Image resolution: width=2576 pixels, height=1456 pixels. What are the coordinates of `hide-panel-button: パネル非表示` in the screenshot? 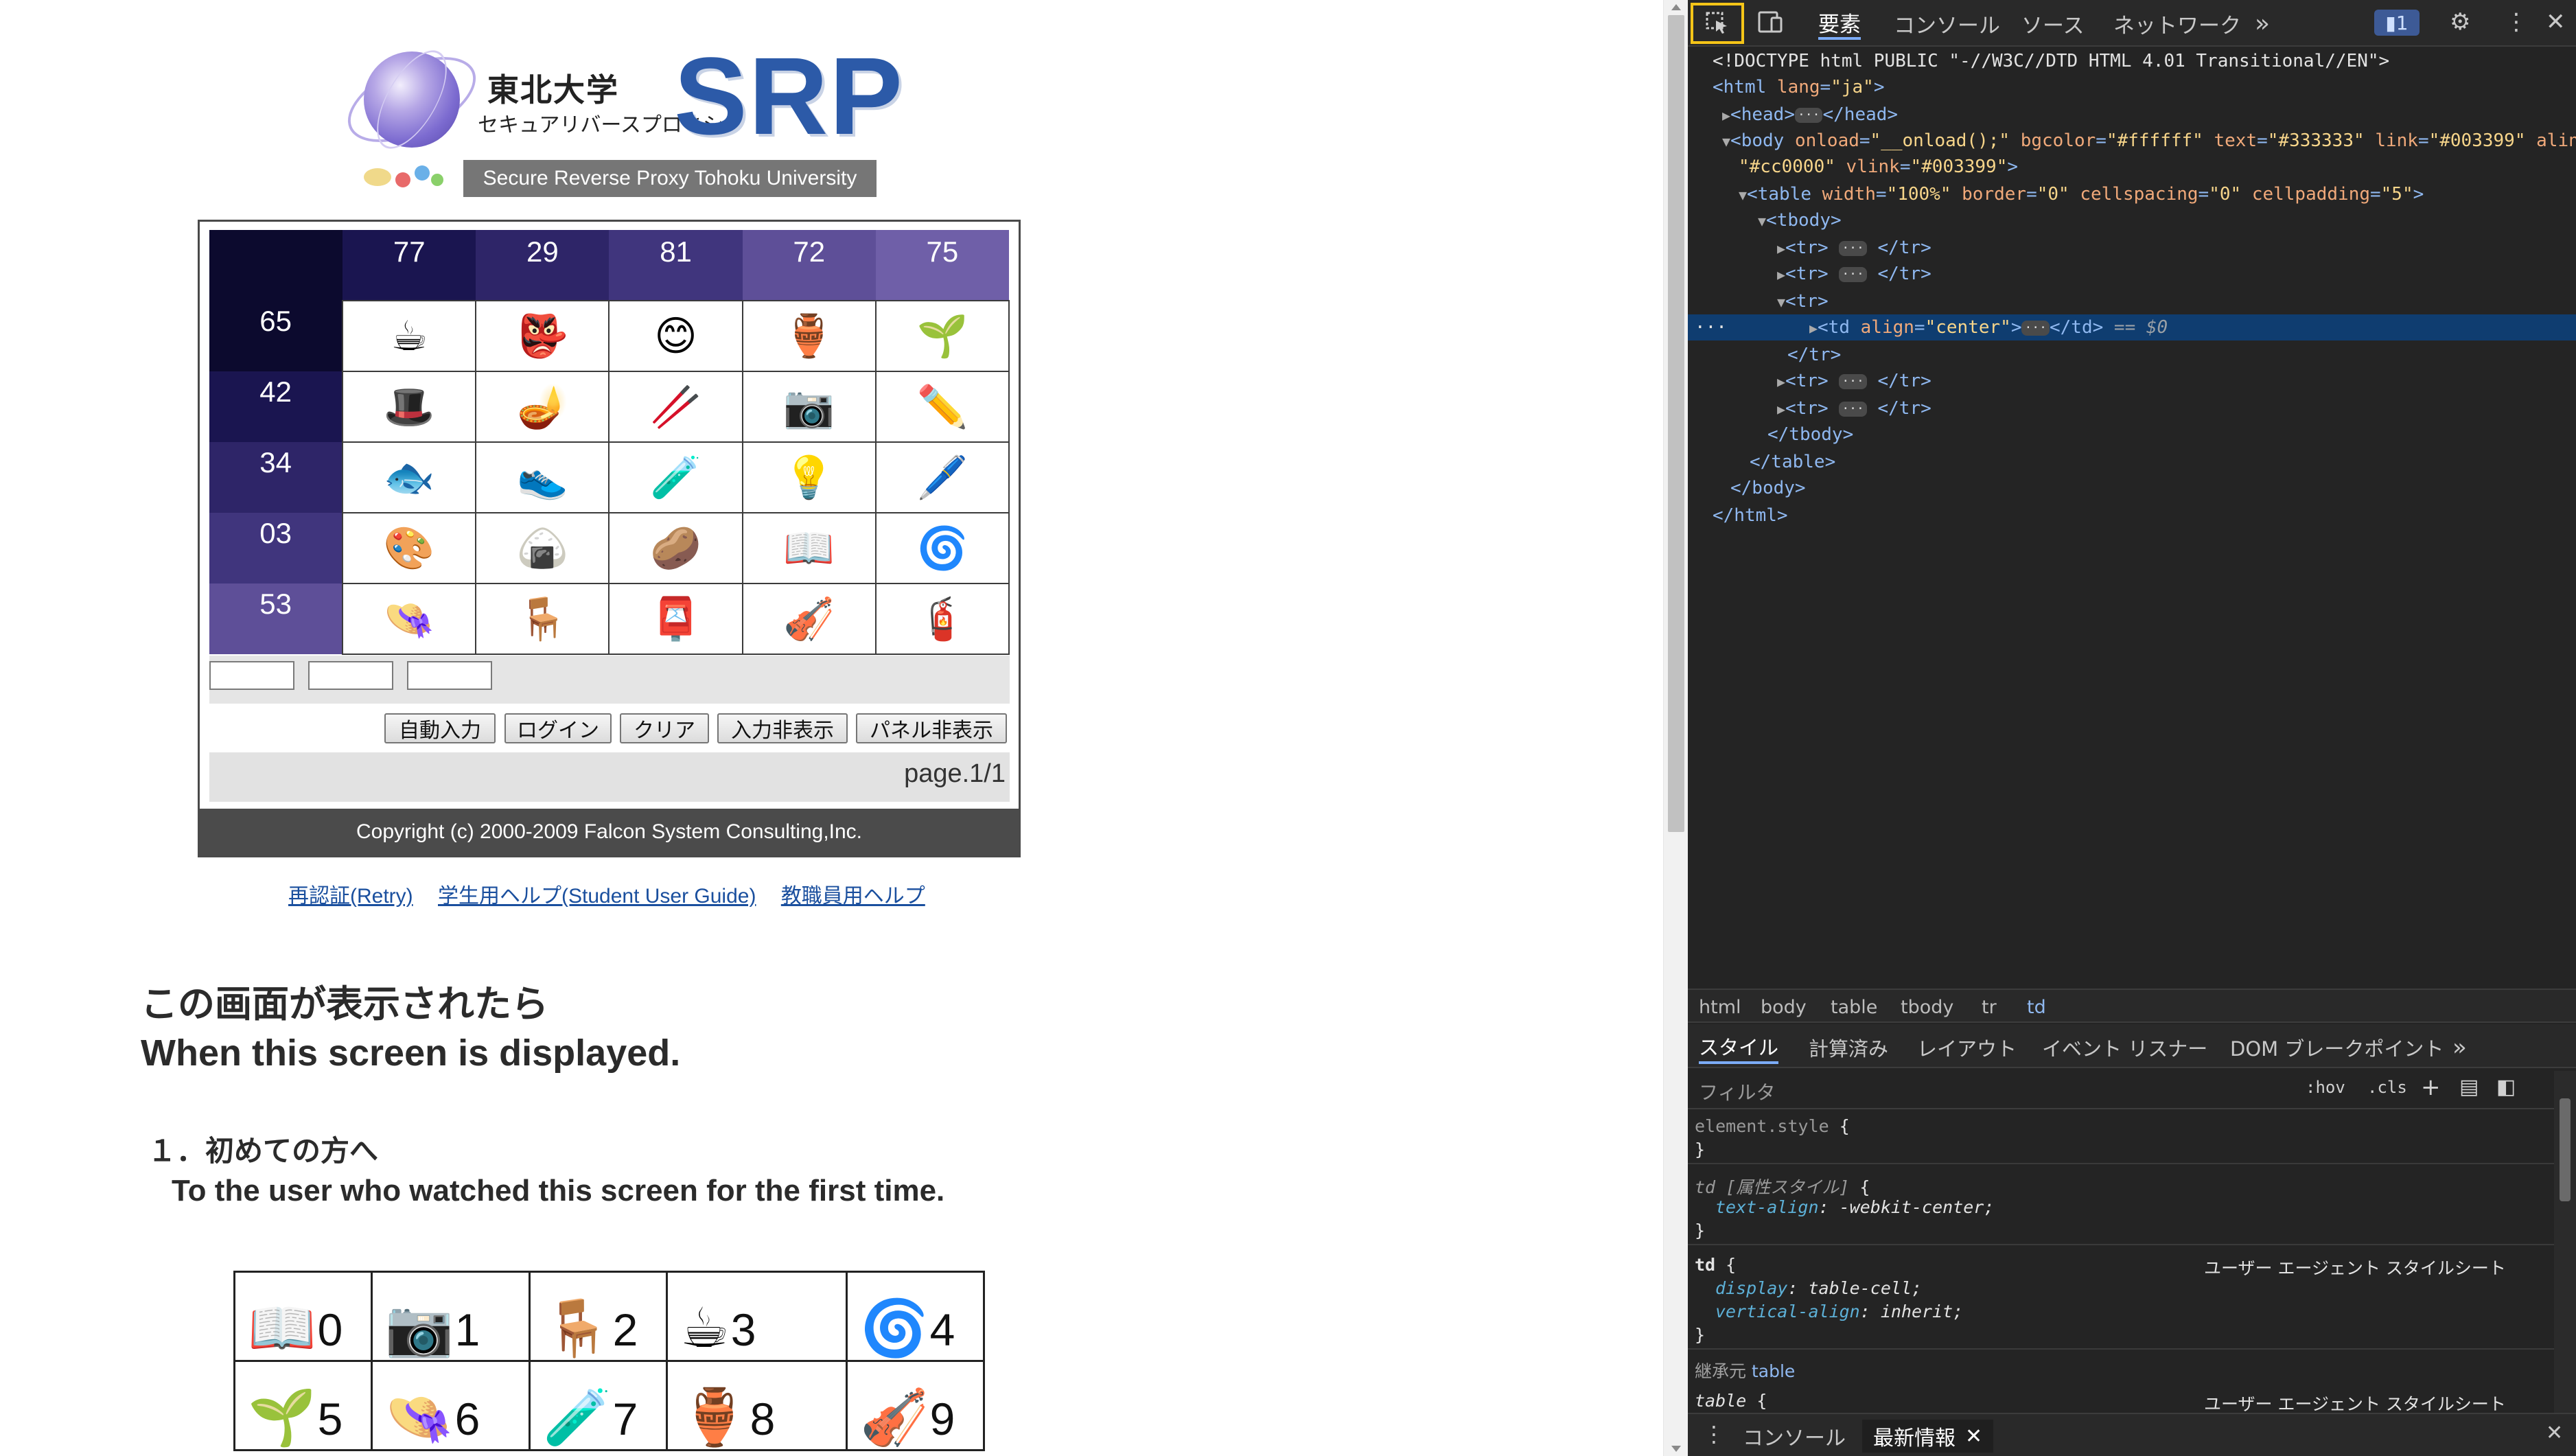 It's located at (931, 728).